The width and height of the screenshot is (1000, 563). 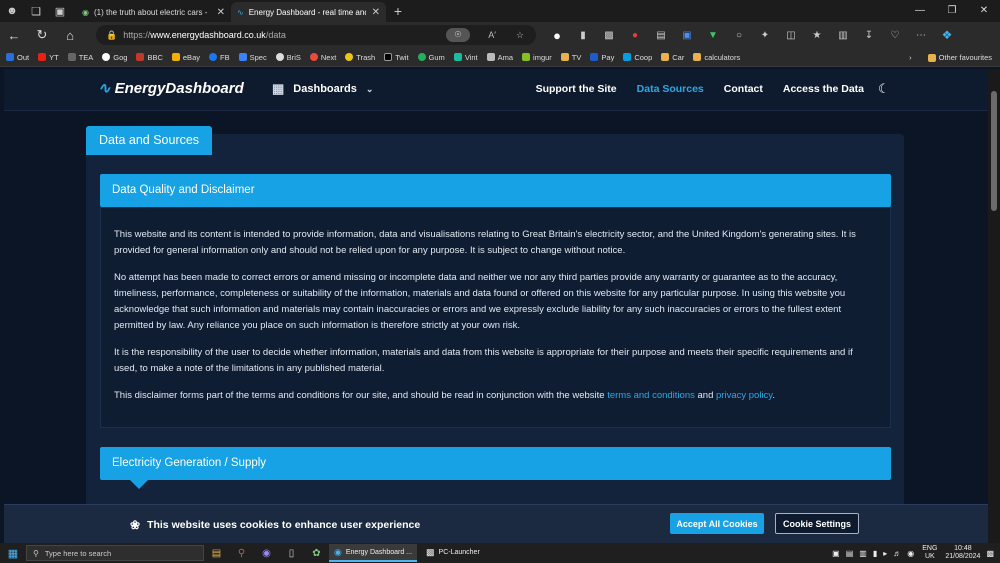 I want to click on bookmark-next: Next, so click(x=322, y=57).